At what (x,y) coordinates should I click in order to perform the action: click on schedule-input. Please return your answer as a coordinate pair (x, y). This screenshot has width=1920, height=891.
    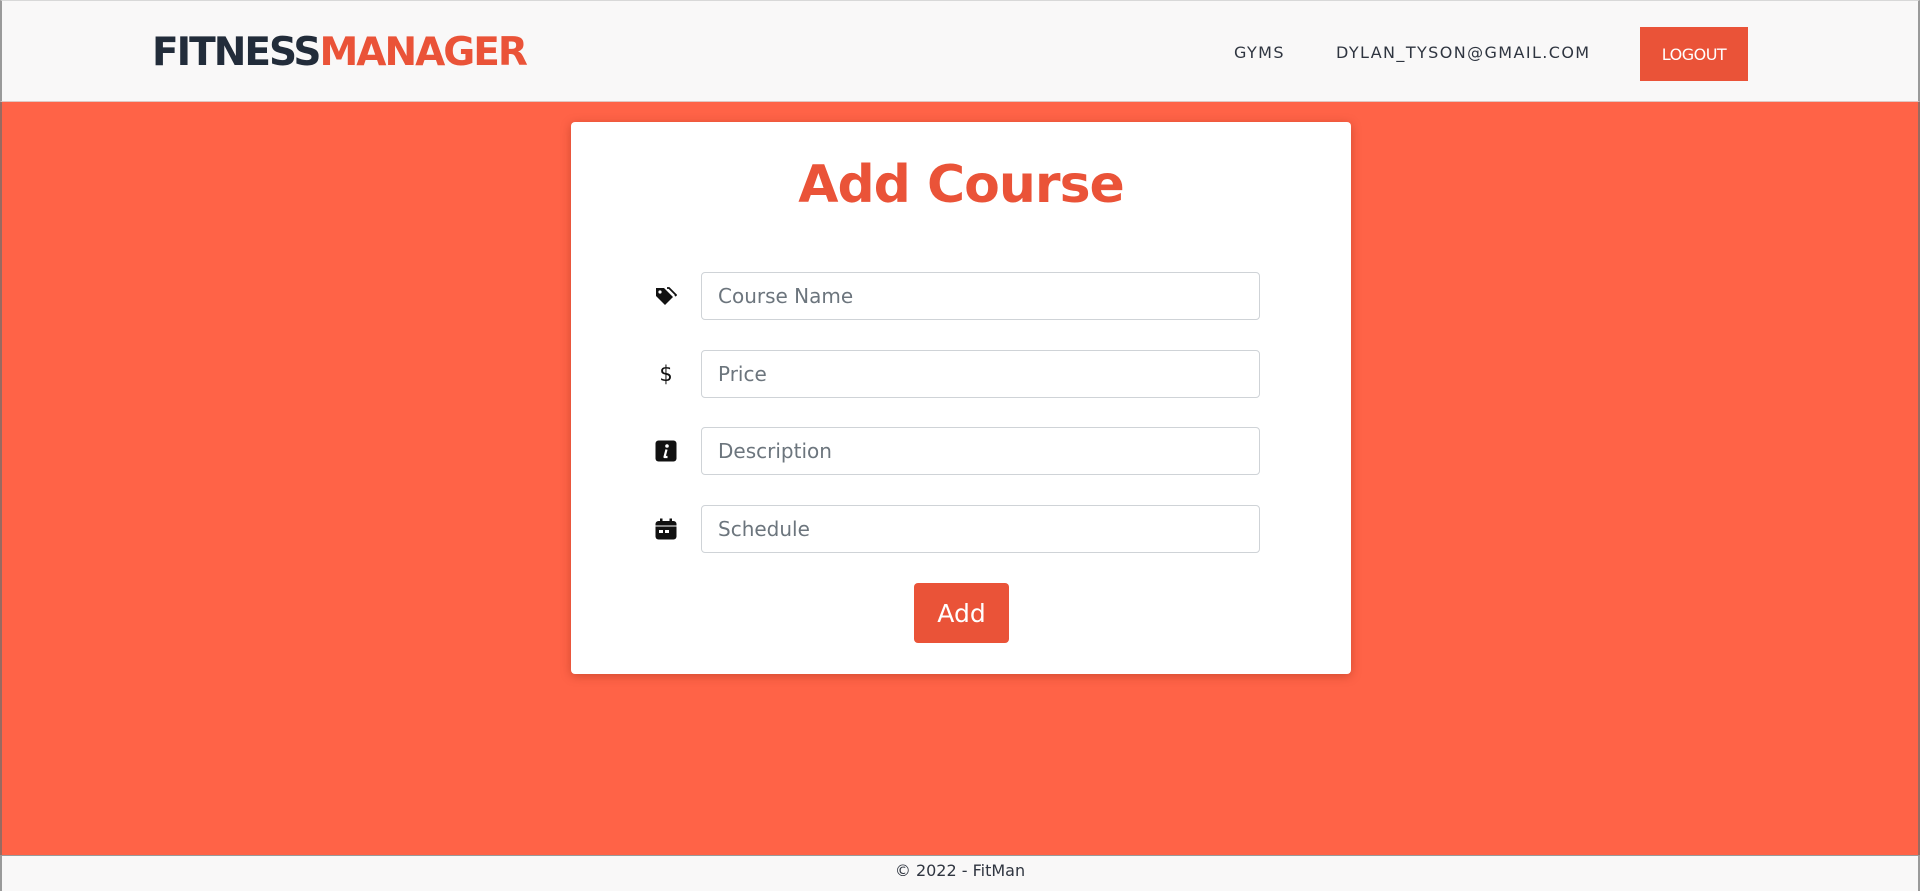
    Looking at the image, I should click on (980, 529).